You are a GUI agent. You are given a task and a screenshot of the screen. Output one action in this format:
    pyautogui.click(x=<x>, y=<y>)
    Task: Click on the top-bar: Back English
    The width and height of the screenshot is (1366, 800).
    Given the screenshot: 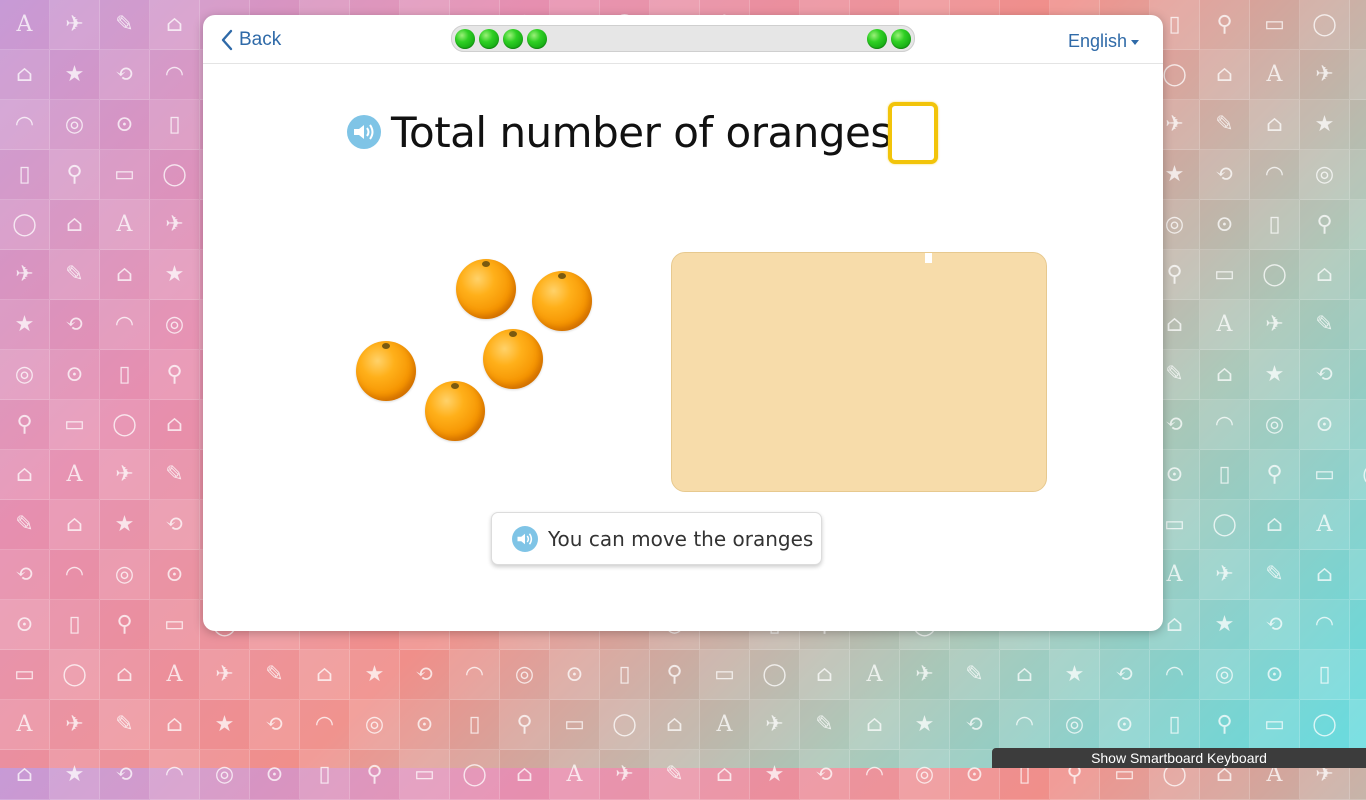 What is the action you would take?
    pyautogui.click(x=683, y=39)
    